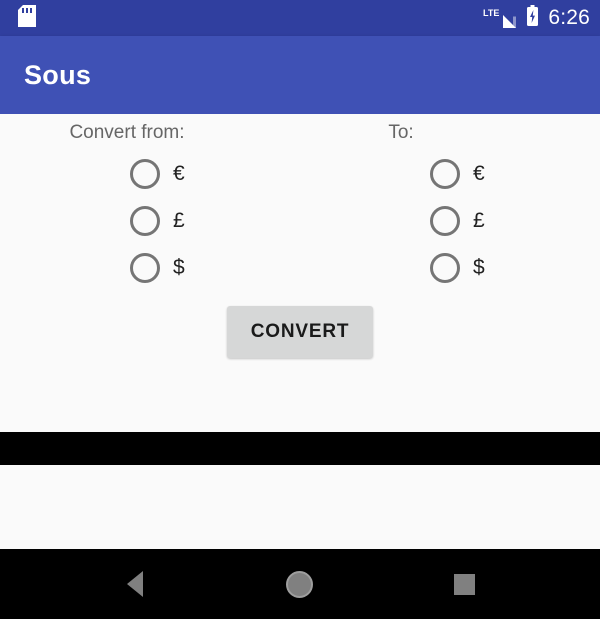 This screenshot has width=600, height=619. What do you see at coordinates (300, 507) in the screenshot?
I see `lower-blank-pane` at bounding box center [300, 507].